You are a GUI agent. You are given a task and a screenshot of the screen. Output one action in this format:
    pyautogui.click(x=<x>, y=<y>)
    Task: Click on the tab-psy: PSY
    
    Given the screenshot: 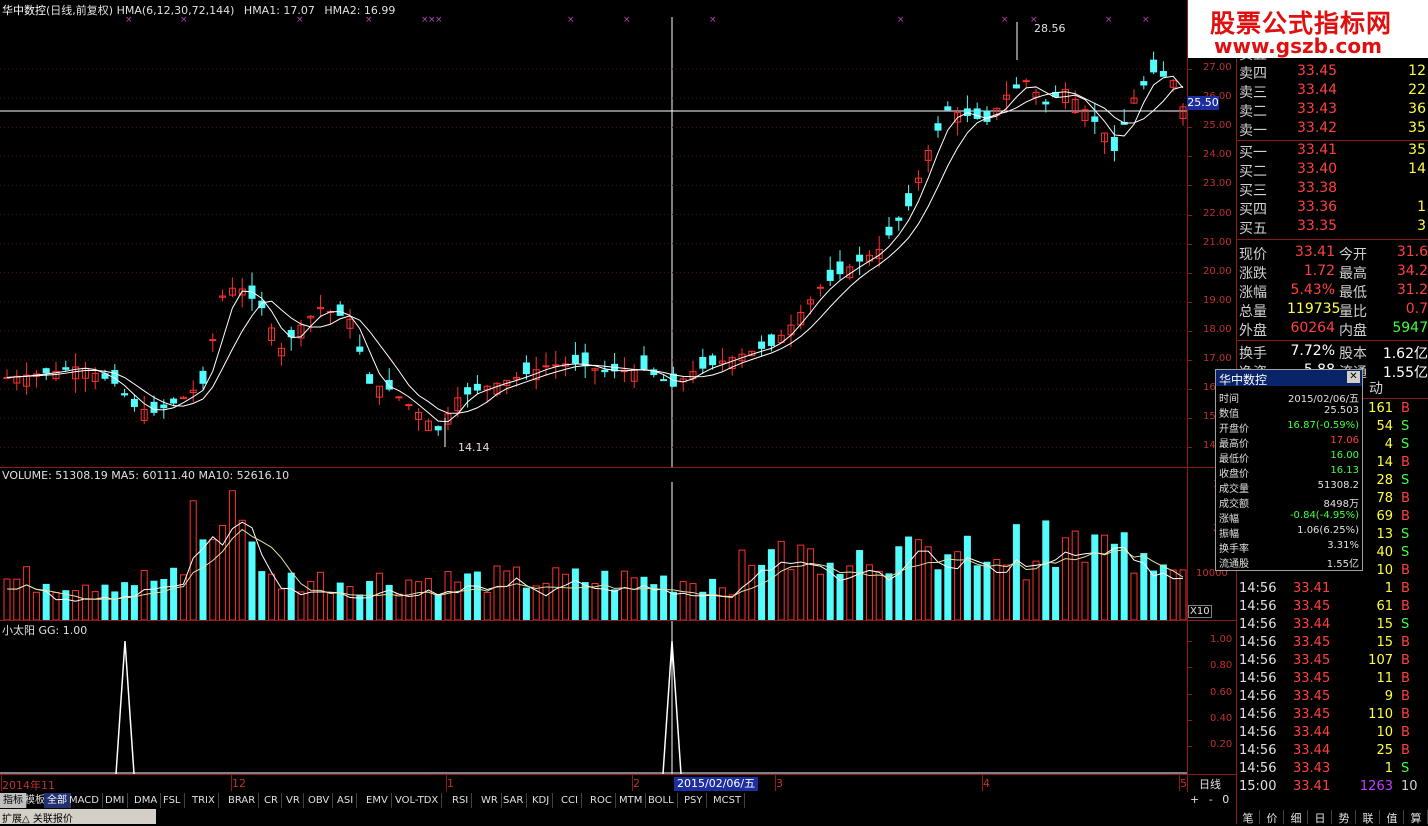 What is the action you would take?
    pyautogui.click(x=694, y=800)
    